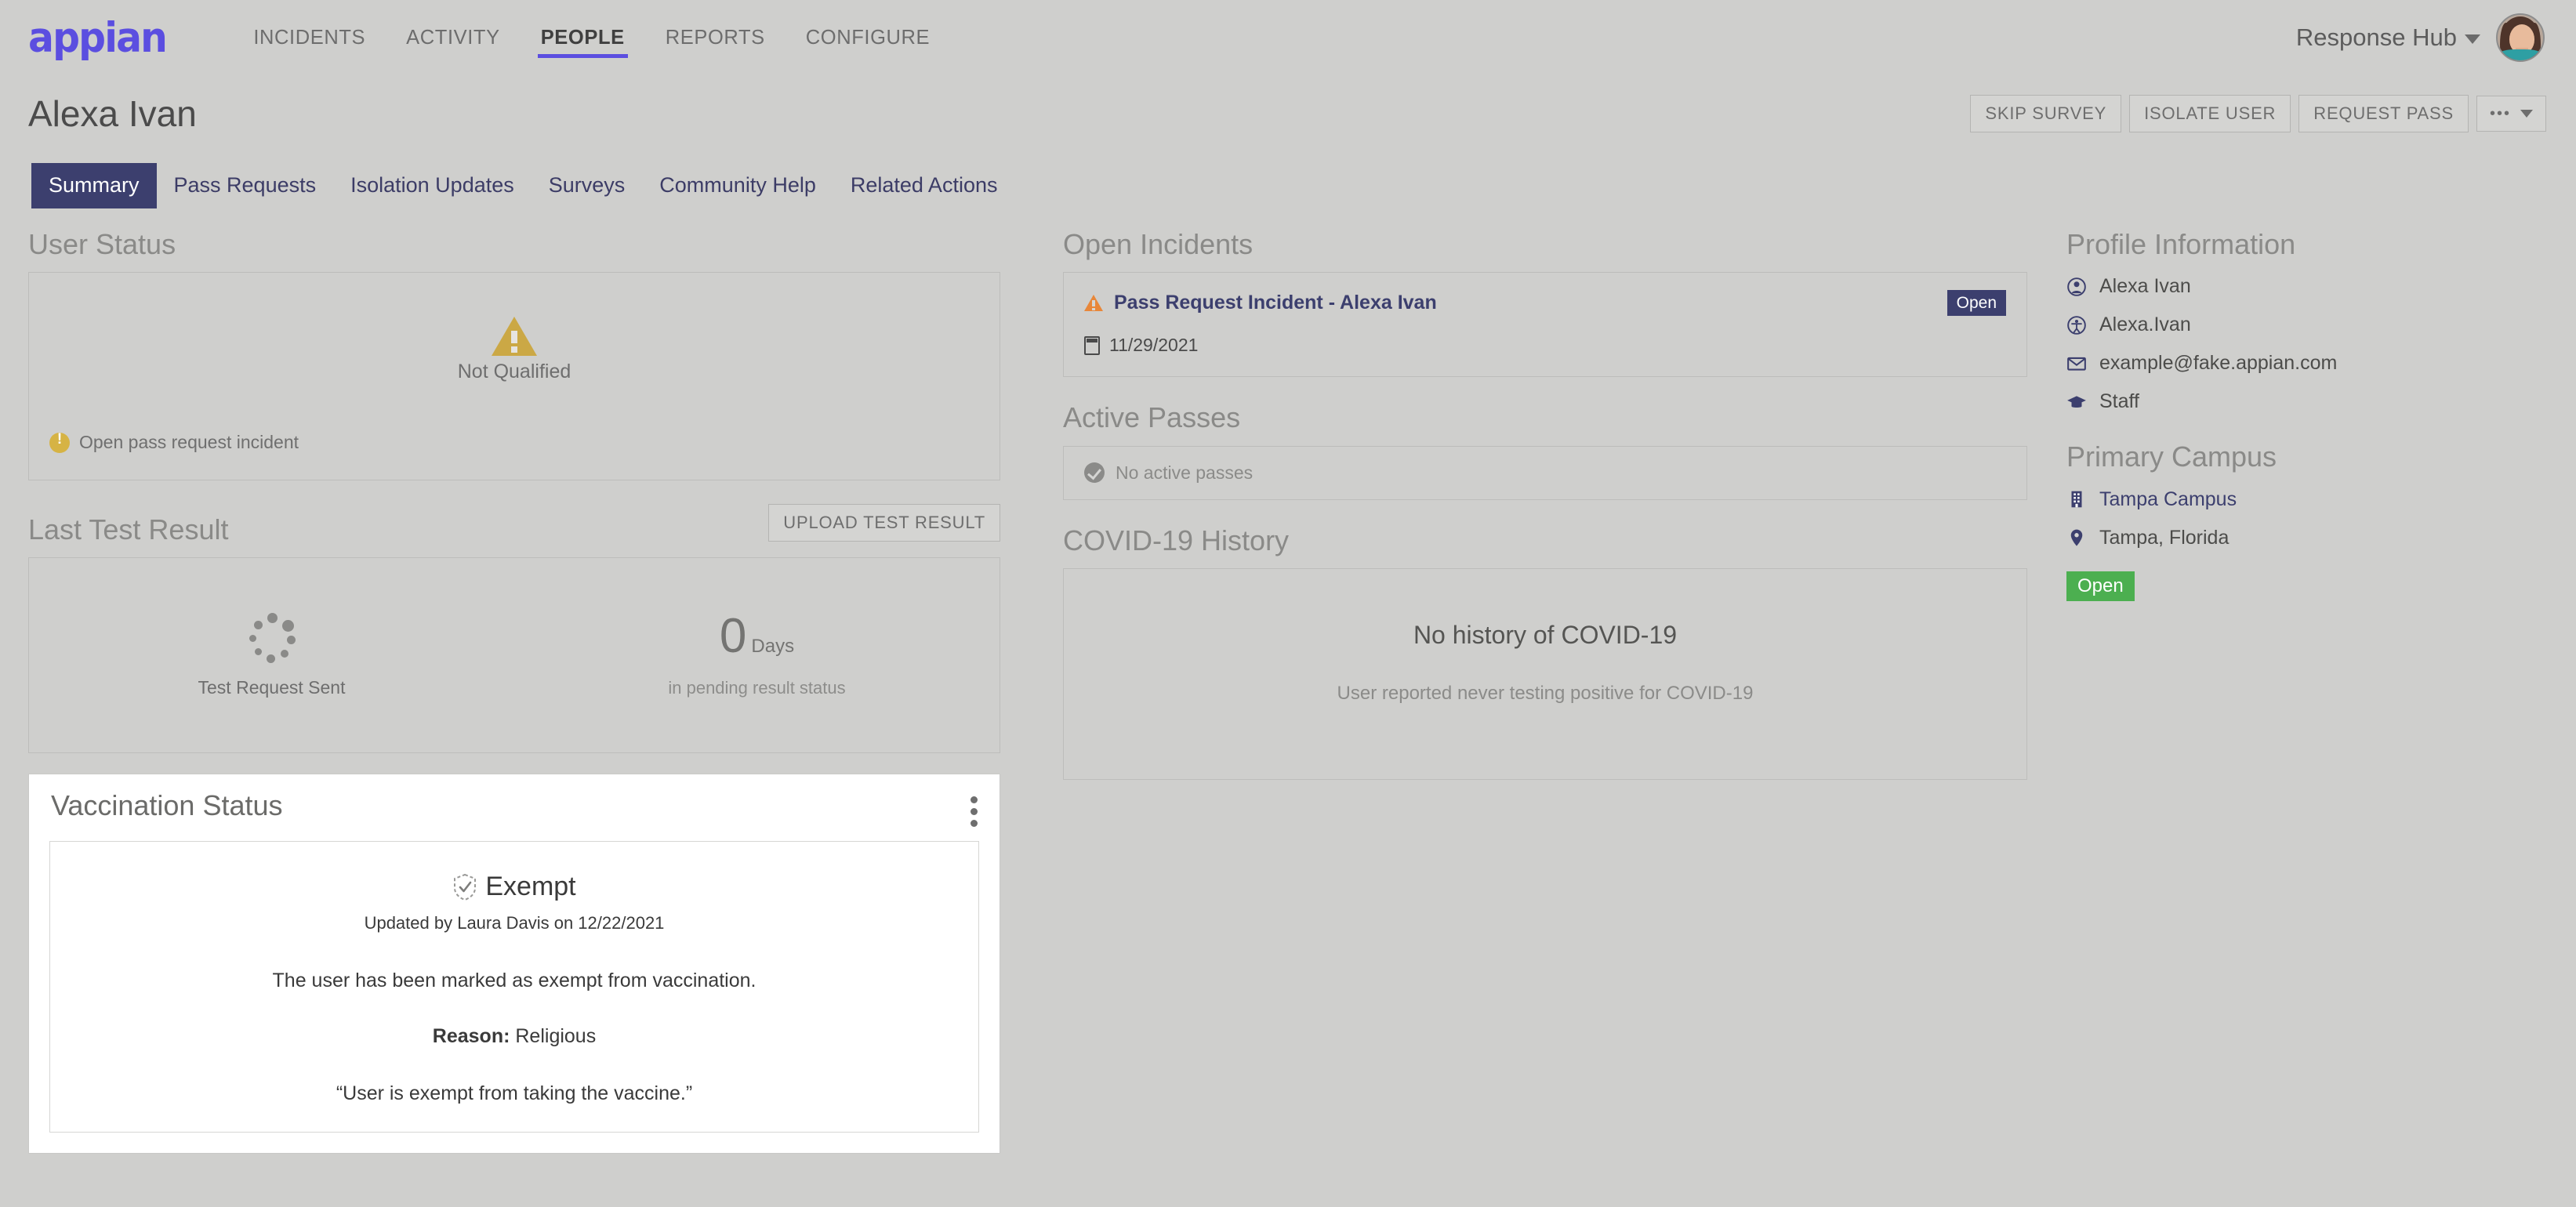  Describe the element at coordinates (2309, 499) in the screenshot. I see `campus-row-name: Tampa Campus` at that location.